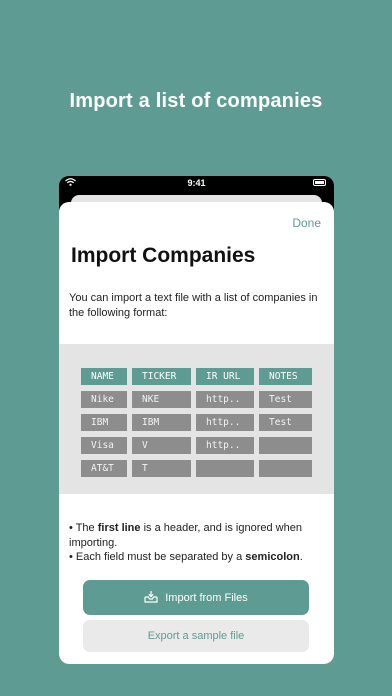  Describe the element at coordinates (272, 557) in the screenshot. I see `note-emphasis: semicolon` at that location.